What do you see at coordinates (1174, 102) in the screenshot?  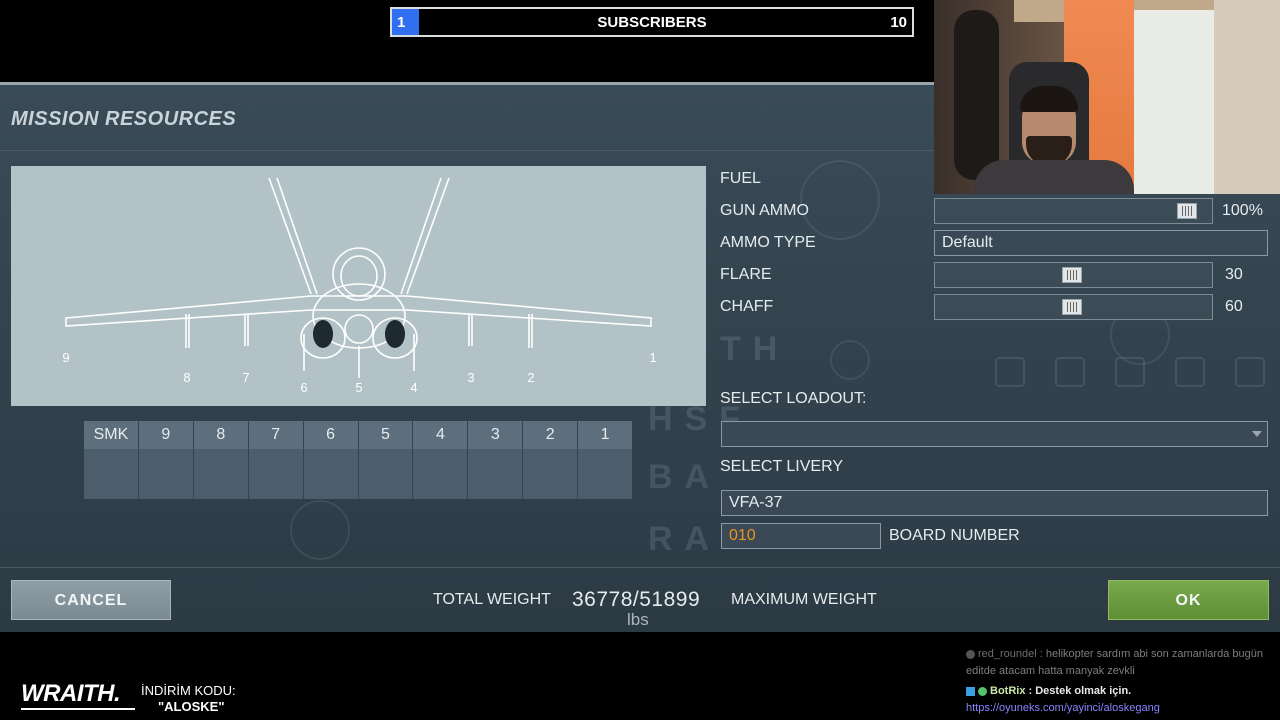 I see `webcam-window` at bounding box center [1174, 102].